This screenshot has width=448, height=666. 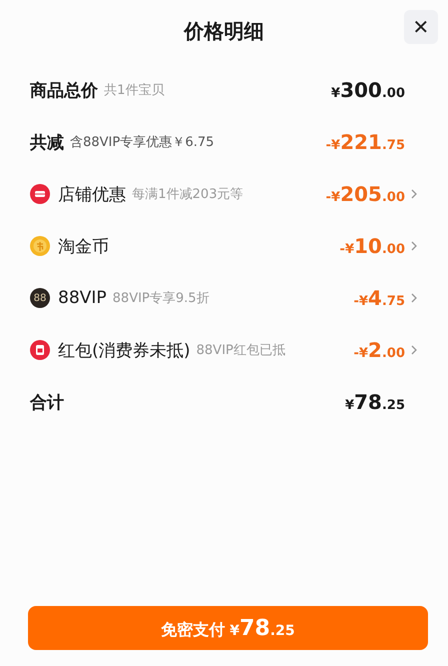 I want to click on price-amount: ¥300.00, so click(x=368, y=90).